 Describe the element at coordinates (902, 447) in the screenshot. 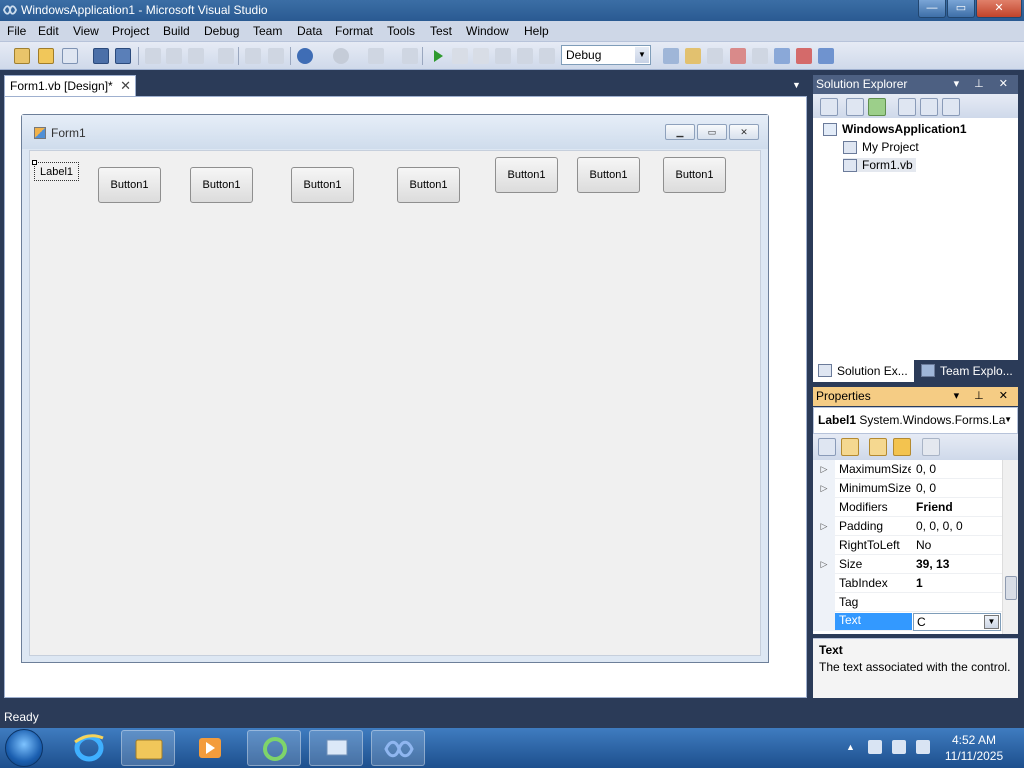

I see `events-lightning-icon` at that location.